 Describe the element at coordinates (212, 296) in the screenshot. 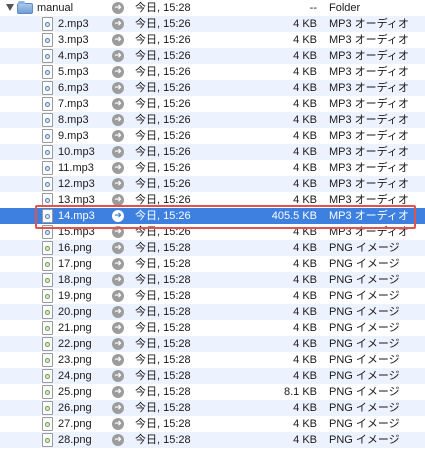

I see `file-row: 19.png ➜ 今日, 15:28 4 KB PNG イメージ` at that location.